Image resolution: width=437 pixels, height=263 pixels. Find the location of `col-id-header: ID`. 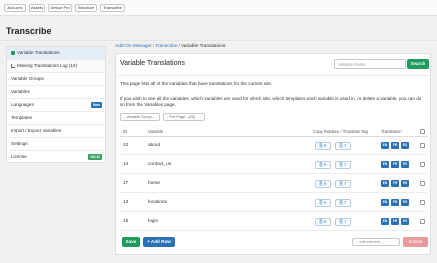

col-id-header: ID is located at coordinates (125, 131).